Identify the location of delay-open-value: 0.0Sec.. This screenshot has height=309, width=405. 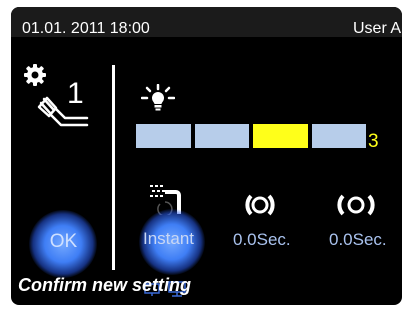
(358, 239).